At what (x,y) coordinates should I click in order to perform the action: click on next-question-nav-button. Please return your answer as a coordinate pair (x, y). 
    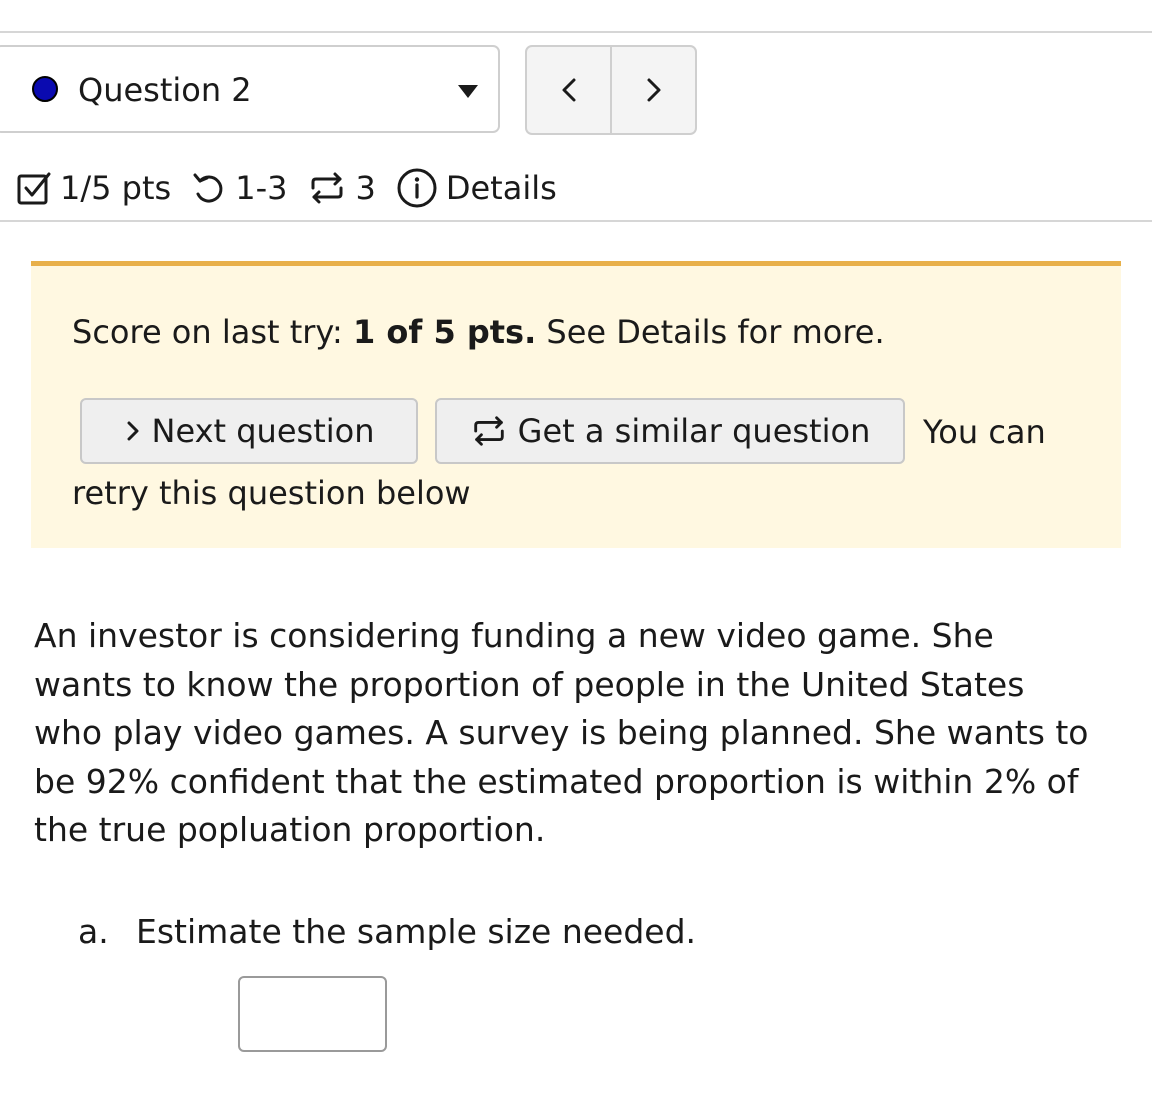
    Looking at the image, I should click on (652, 90).